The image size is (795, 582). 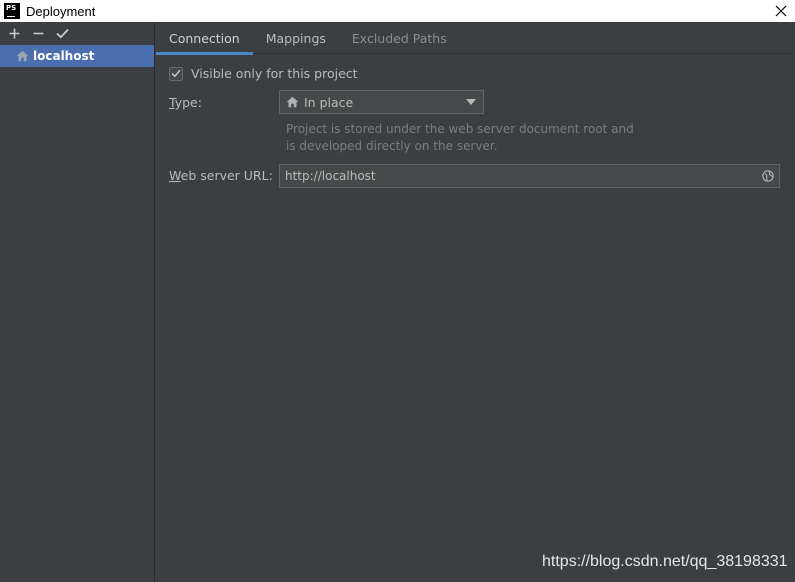 What do you see at coordinates (475, 38) in the screenshot?
I see `tab-bar: Connection Mappings Excluded Paths` at bounding box center [475, 38].